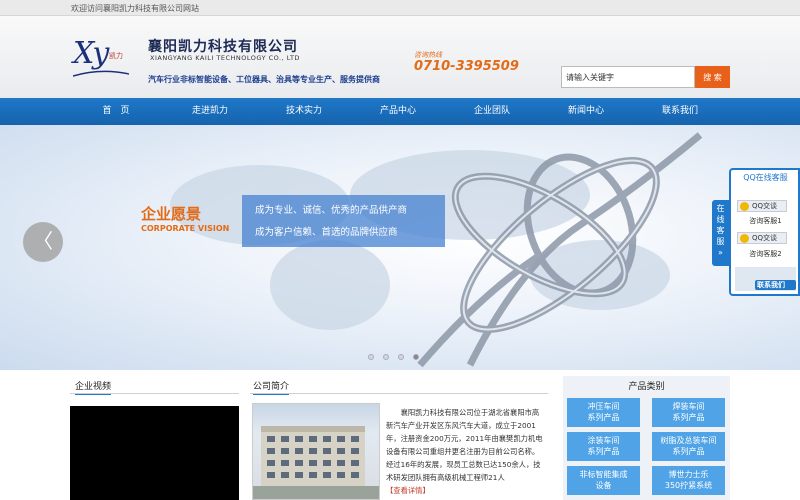  What do you see at coordinates (765, 238) in the screenshot?
I see `qq-chat-label-2: QQ交谈` at bounding box center [765, 238].